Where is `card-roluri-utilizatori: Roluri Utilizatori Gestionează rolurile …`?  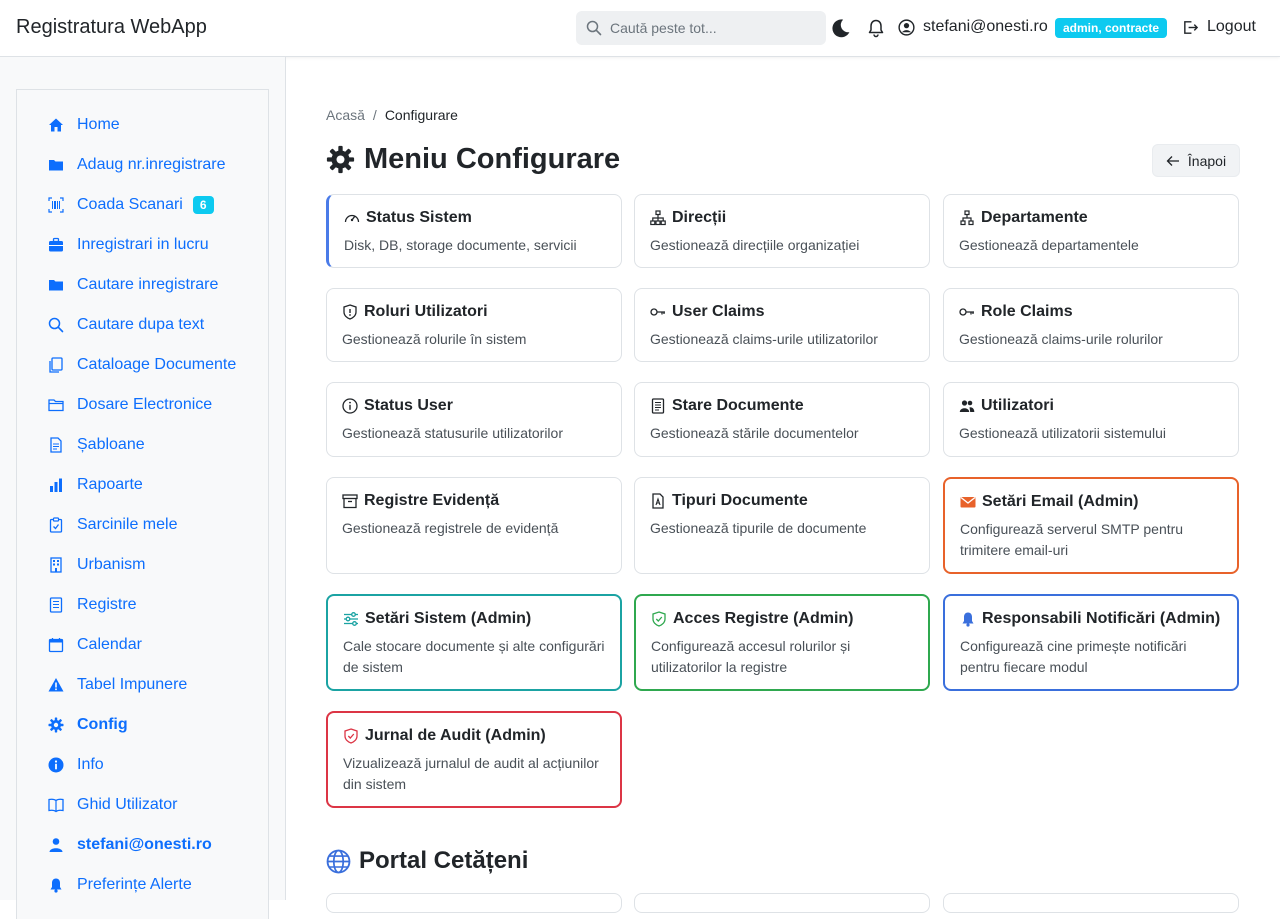 card-roluri-utilizatori: Roluri Utilizatori Gestionează rolurile … is located at coordinates (474, 325).